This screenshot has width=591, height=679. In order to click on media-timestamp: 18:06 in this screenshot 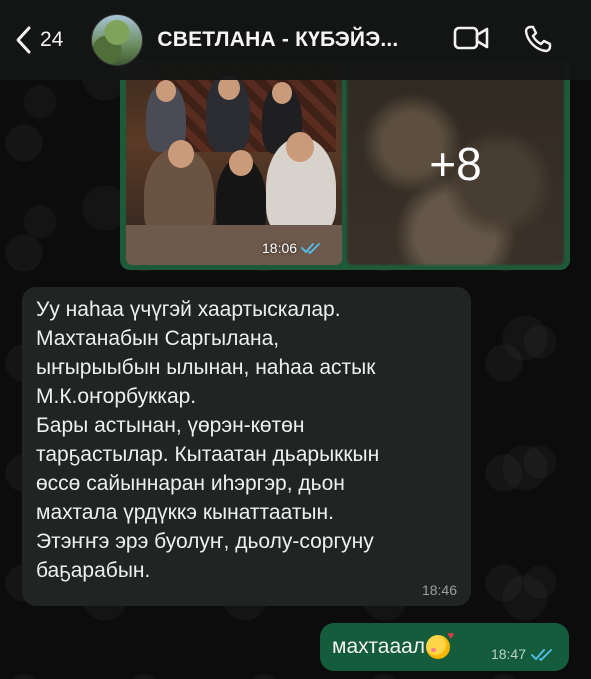, I will do `click(291, 248)`.